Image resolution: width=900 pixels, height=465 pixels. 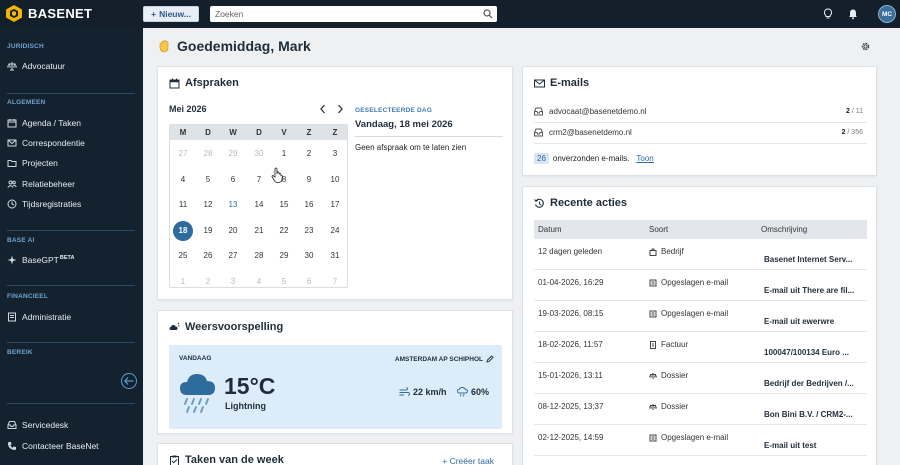 What do you see at coordinates (854, 111) in the screenshot?
I see `email-count: 2 / 11` at bounding box center [854, 111].